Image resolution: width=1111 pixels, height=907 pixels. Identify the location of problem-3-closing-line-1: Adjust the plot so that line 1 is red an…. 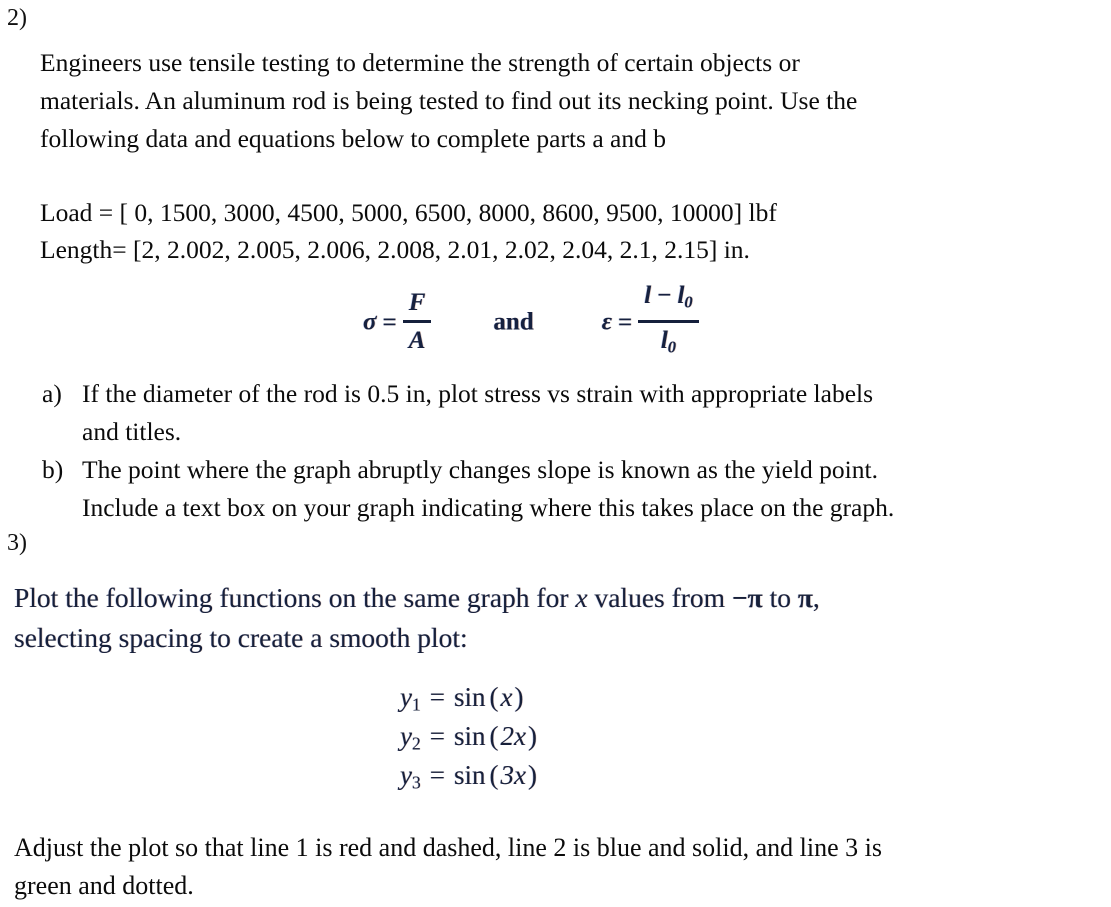
(448, 847).